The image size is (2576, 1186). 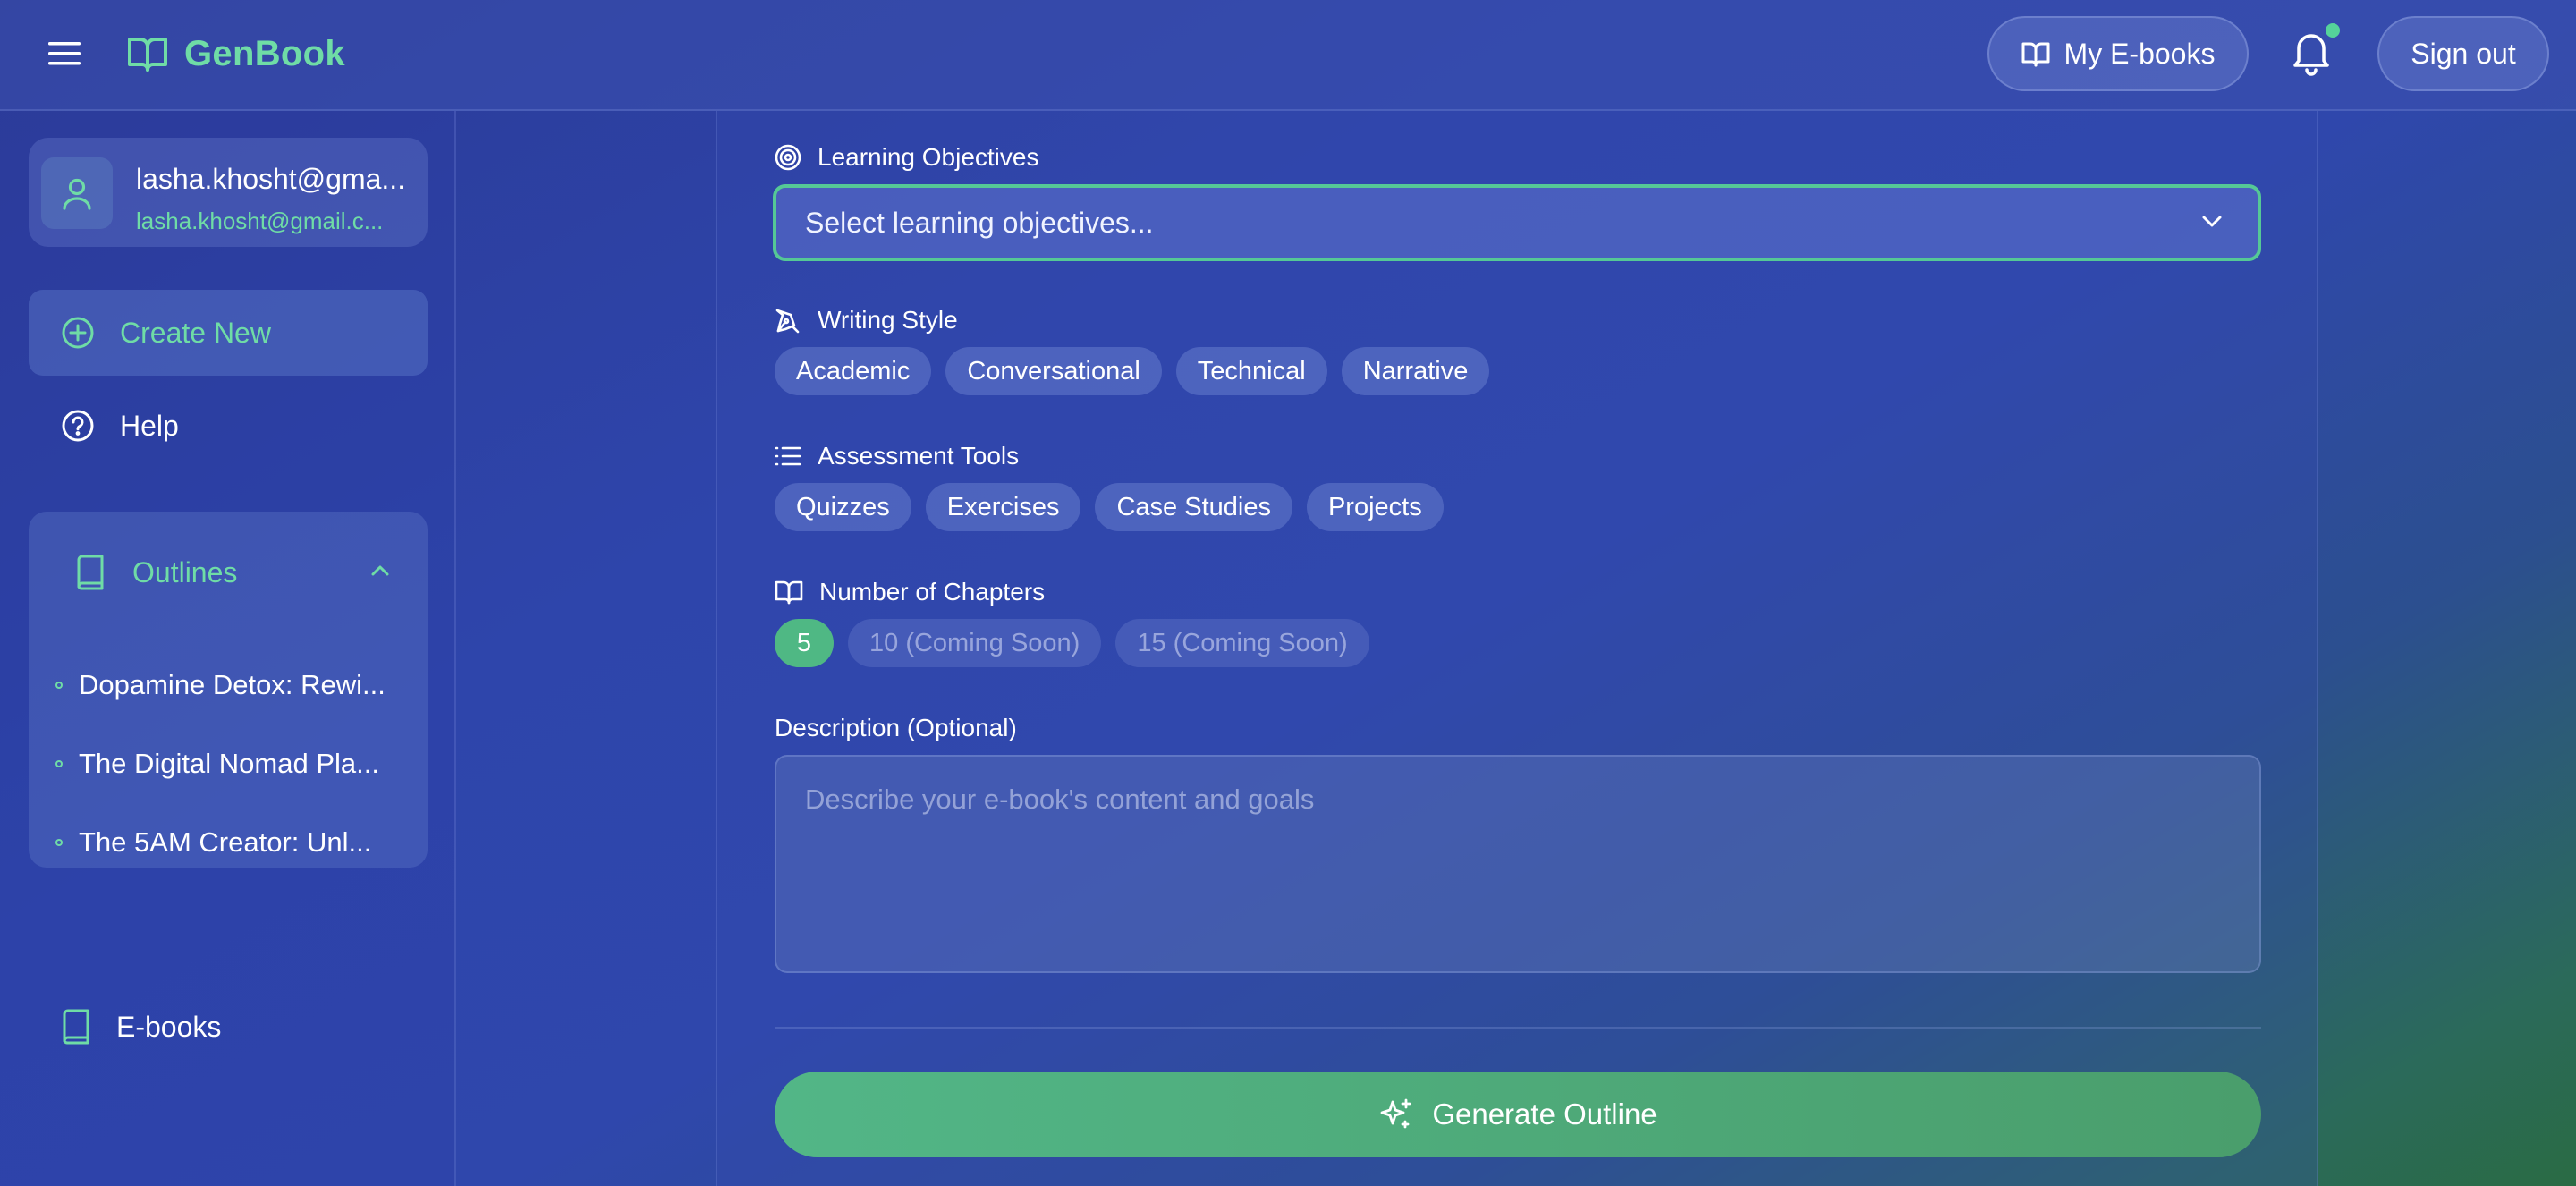 I want to click on chapters-label: Number of Chapters, so click(x=932, y=592).